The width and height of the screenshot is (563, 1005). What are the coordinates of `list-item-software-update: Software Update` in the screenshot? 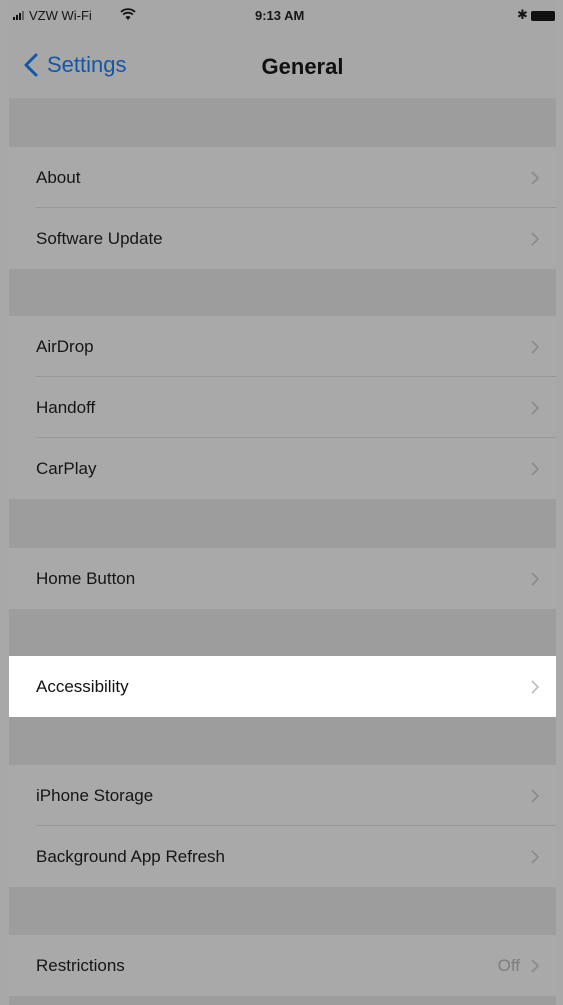 It's located at (282, 238).